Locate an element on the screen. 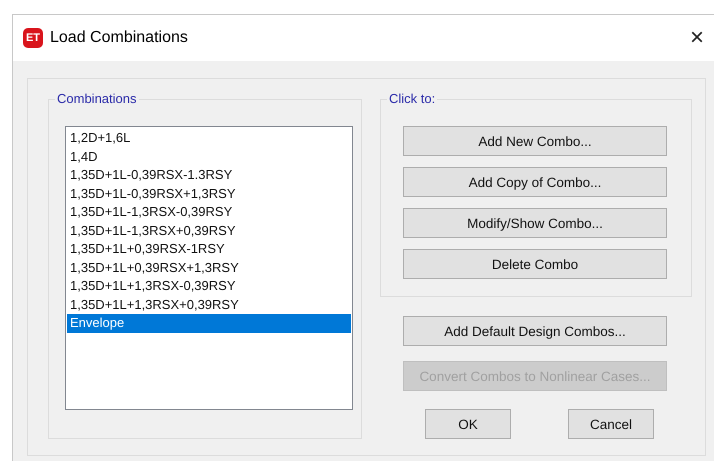  list-item: 1,35D+1L+0,39RSX+1,3RSY is located at coordinates (209, 267).